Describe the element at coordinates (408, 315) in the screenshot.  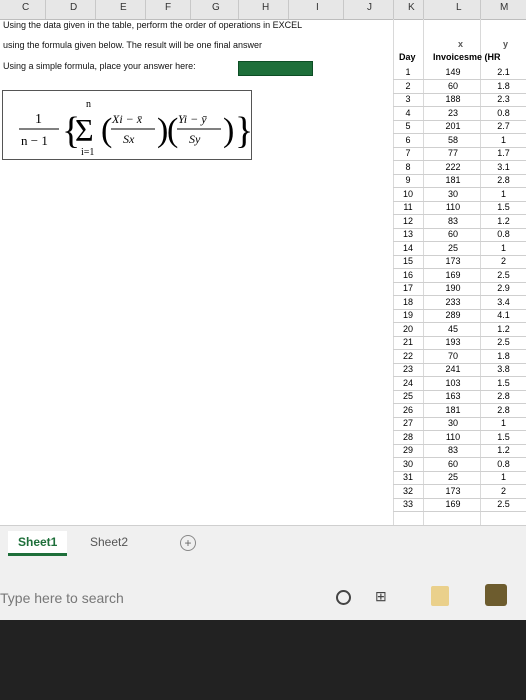
I see `cell-day: 19` at that location.